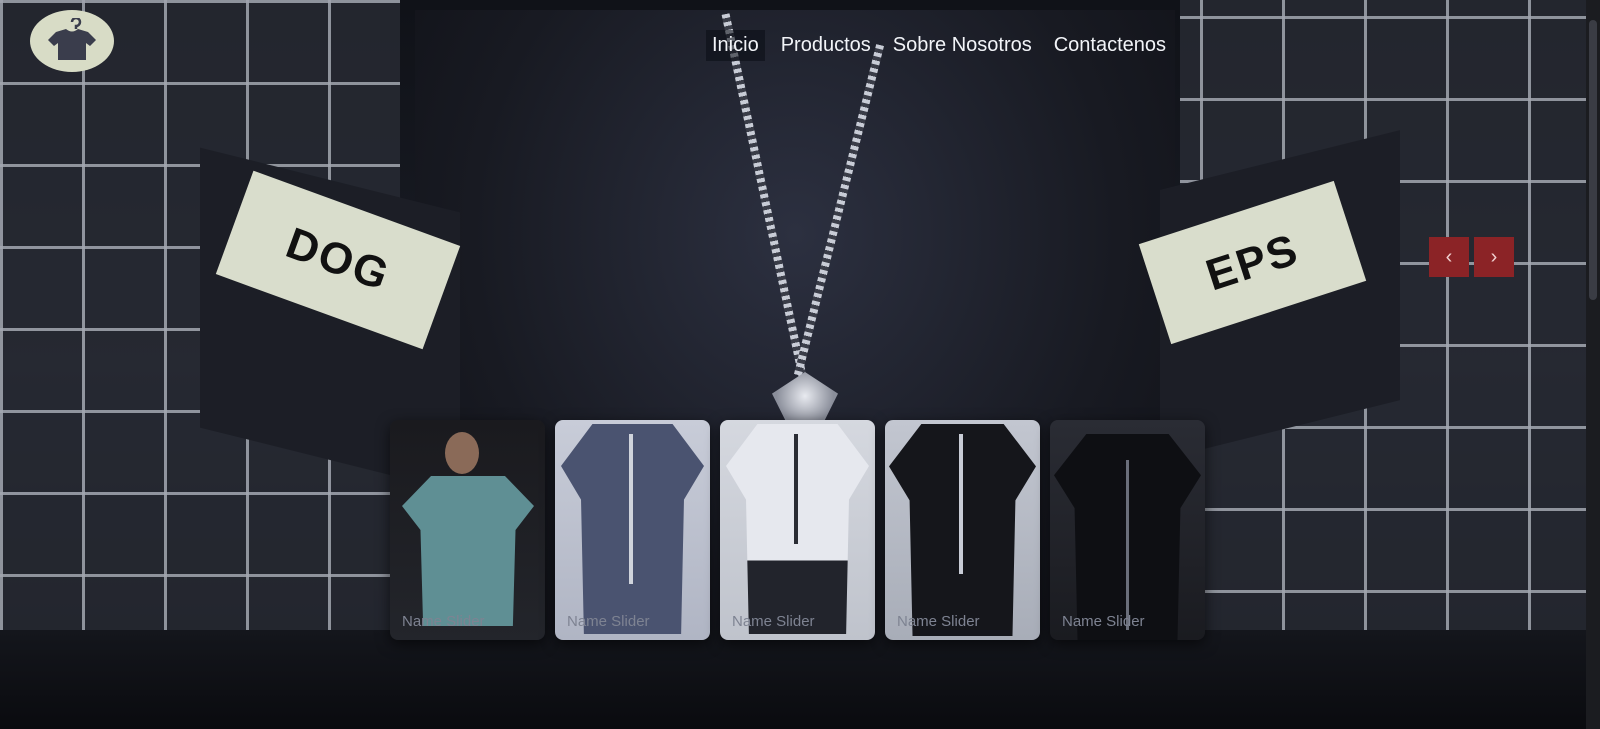 This screenshot has height=729, width=1600. I want to click on slider-thumb-2: Name Slider, so click(632, 530).